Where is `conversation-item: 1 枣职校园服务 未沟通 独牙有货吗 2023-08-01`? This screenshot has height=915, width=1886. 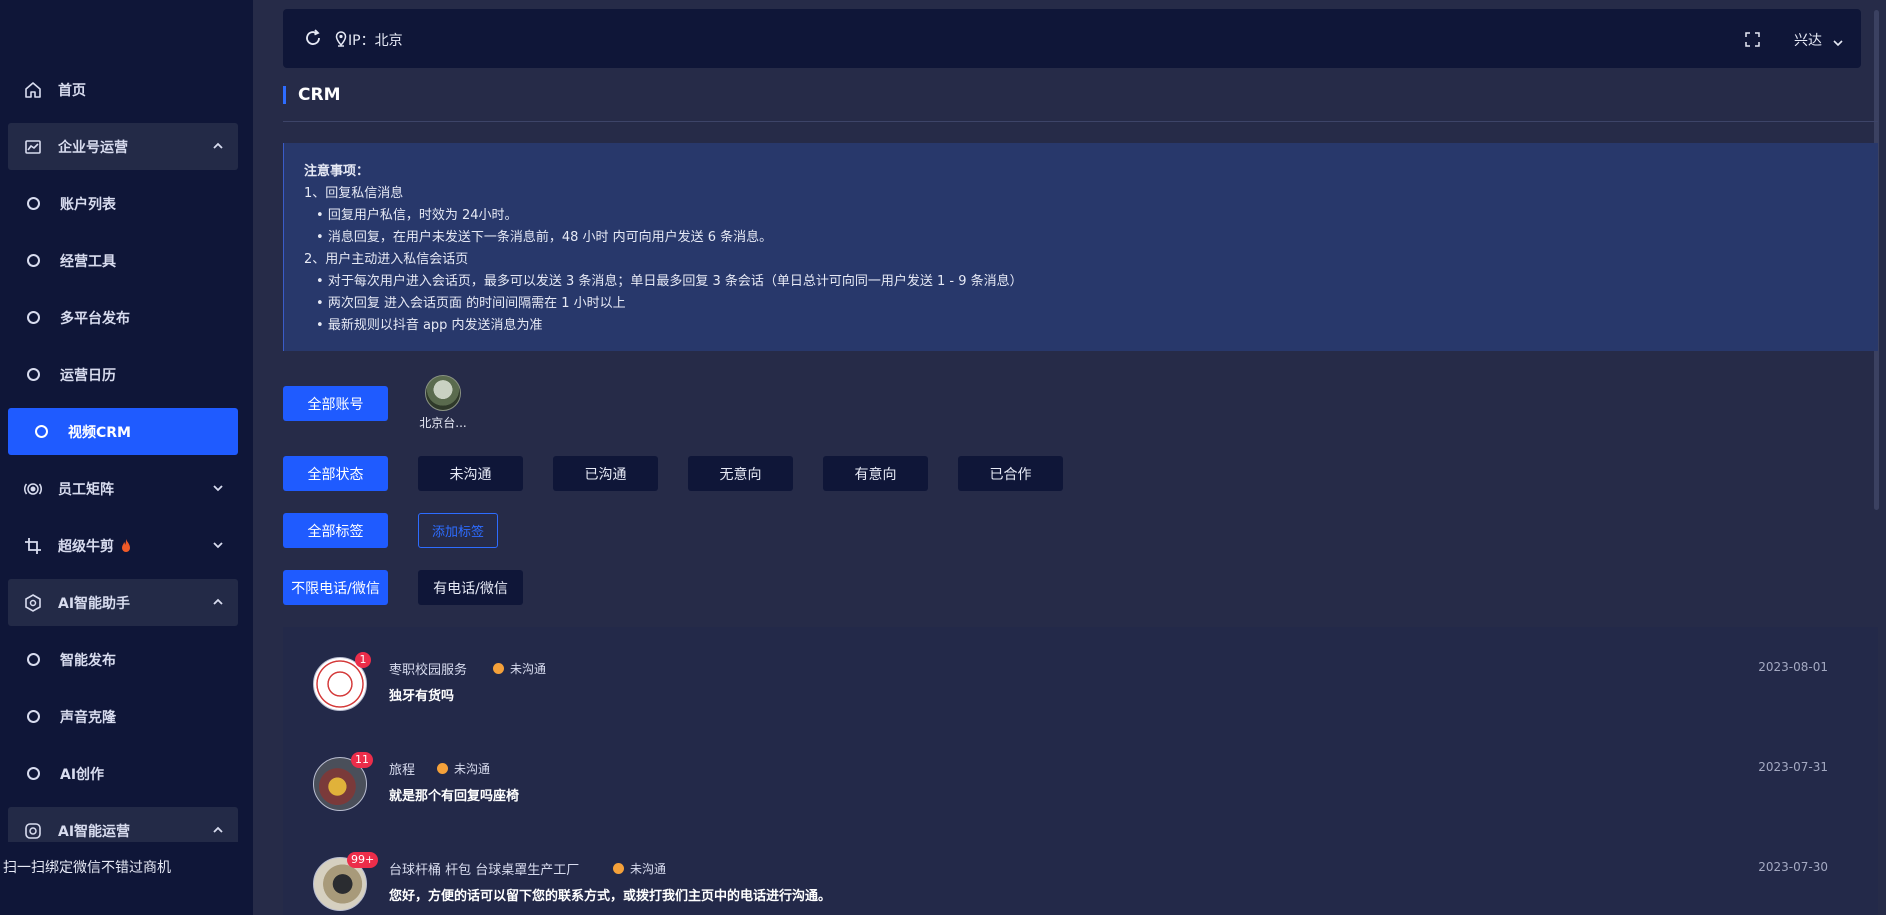
conversation-item: 1 枣职校园服务 未沟通 独牙有货吗 2023-08-01 is located at coordinates (1080, 689).